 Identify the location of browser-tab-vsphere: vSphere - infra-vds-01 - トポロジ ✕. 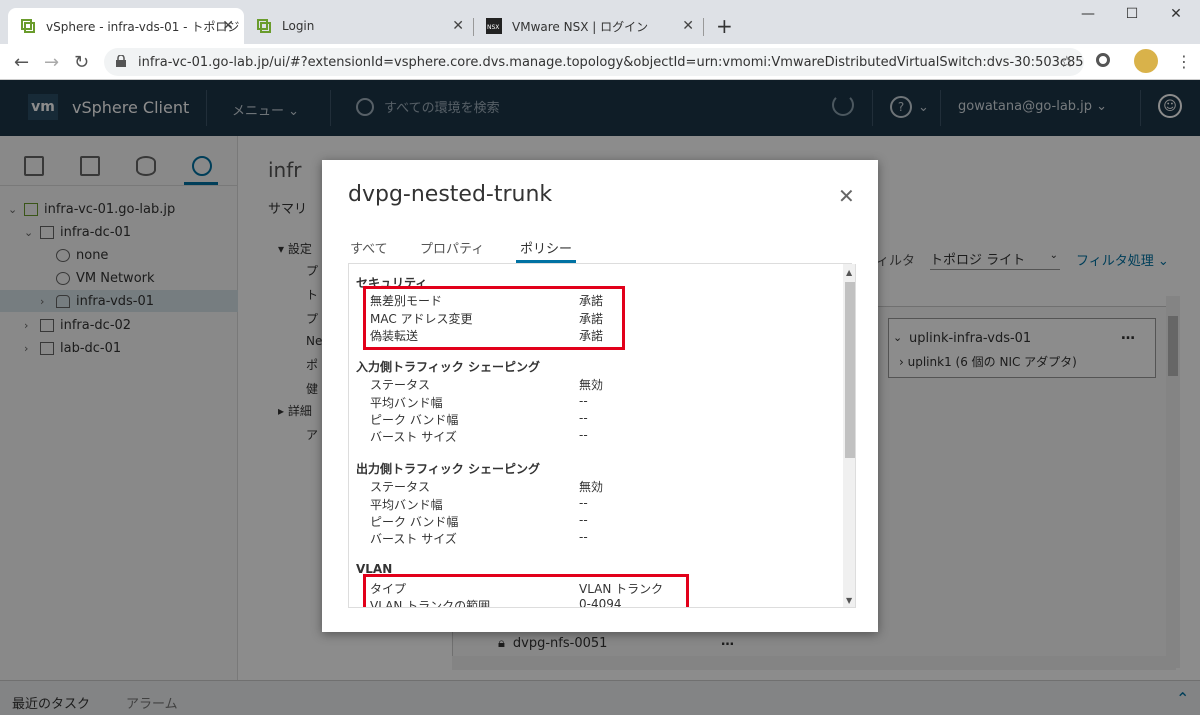
(126, 26).